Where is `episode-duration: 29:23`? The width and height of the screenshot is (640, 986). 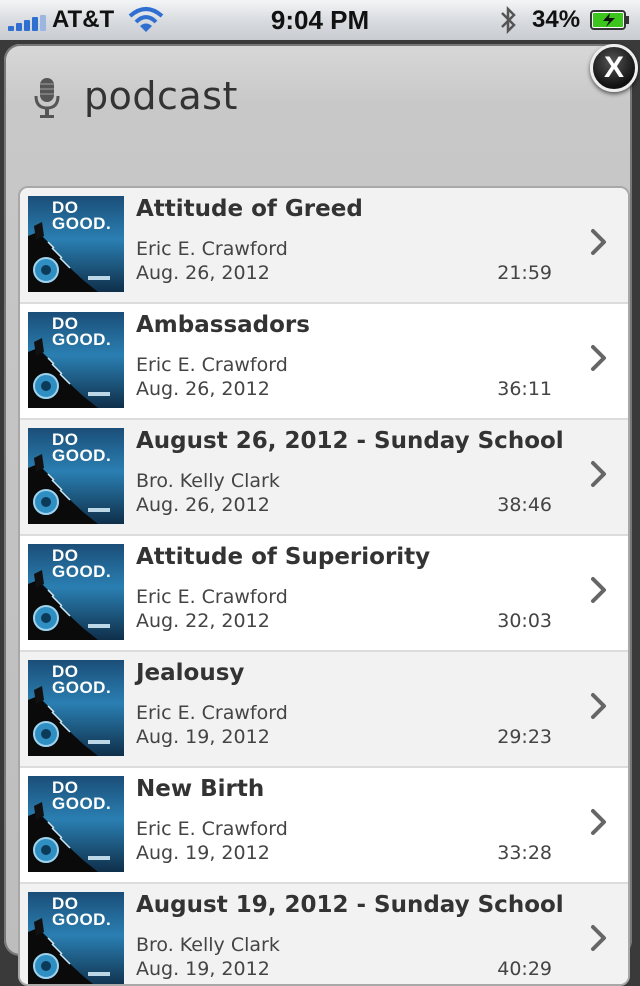
episode-duration: 29:23 is located at coordinates (524, 737).